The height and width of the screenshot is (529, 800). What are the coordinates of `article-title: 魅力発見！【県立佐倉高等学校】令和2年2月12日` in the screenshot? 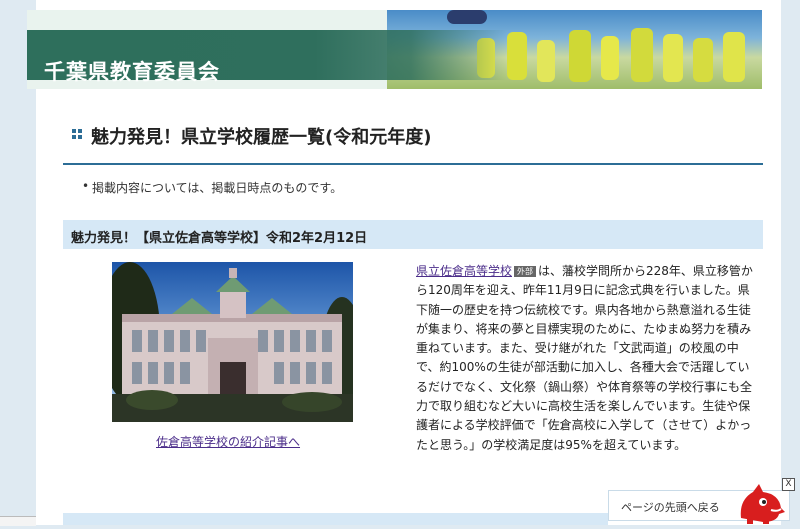 It's located at (219, 238).